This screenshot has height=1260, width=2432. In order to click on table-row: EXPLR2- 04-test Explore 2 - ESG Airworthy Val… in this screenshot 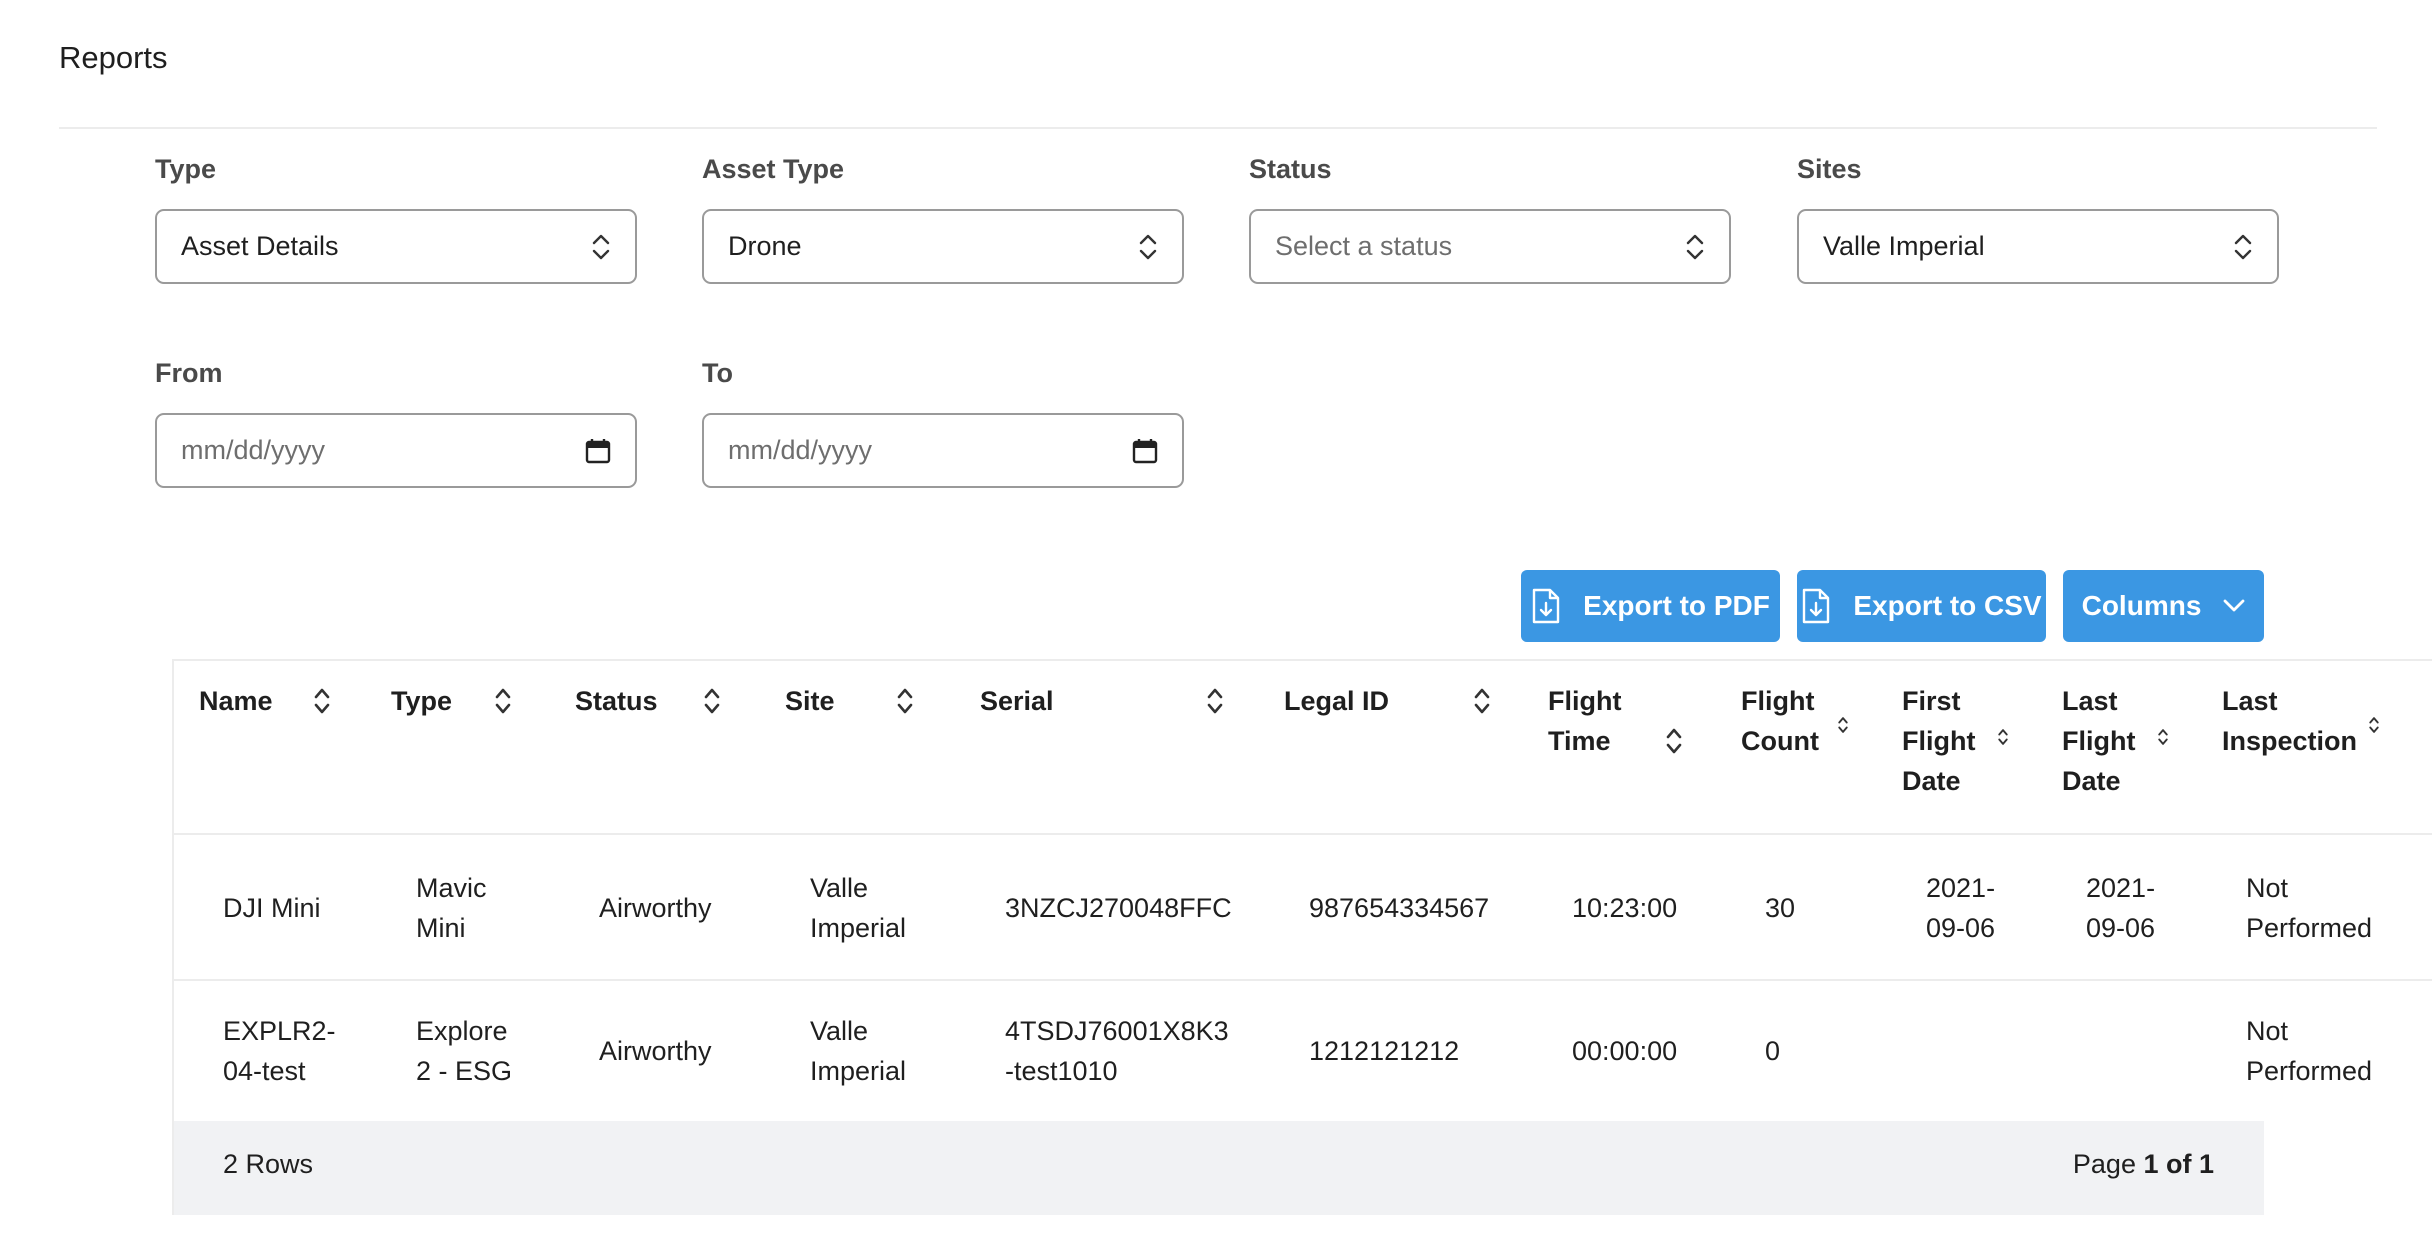, I will do `click(1303, 1051)`.